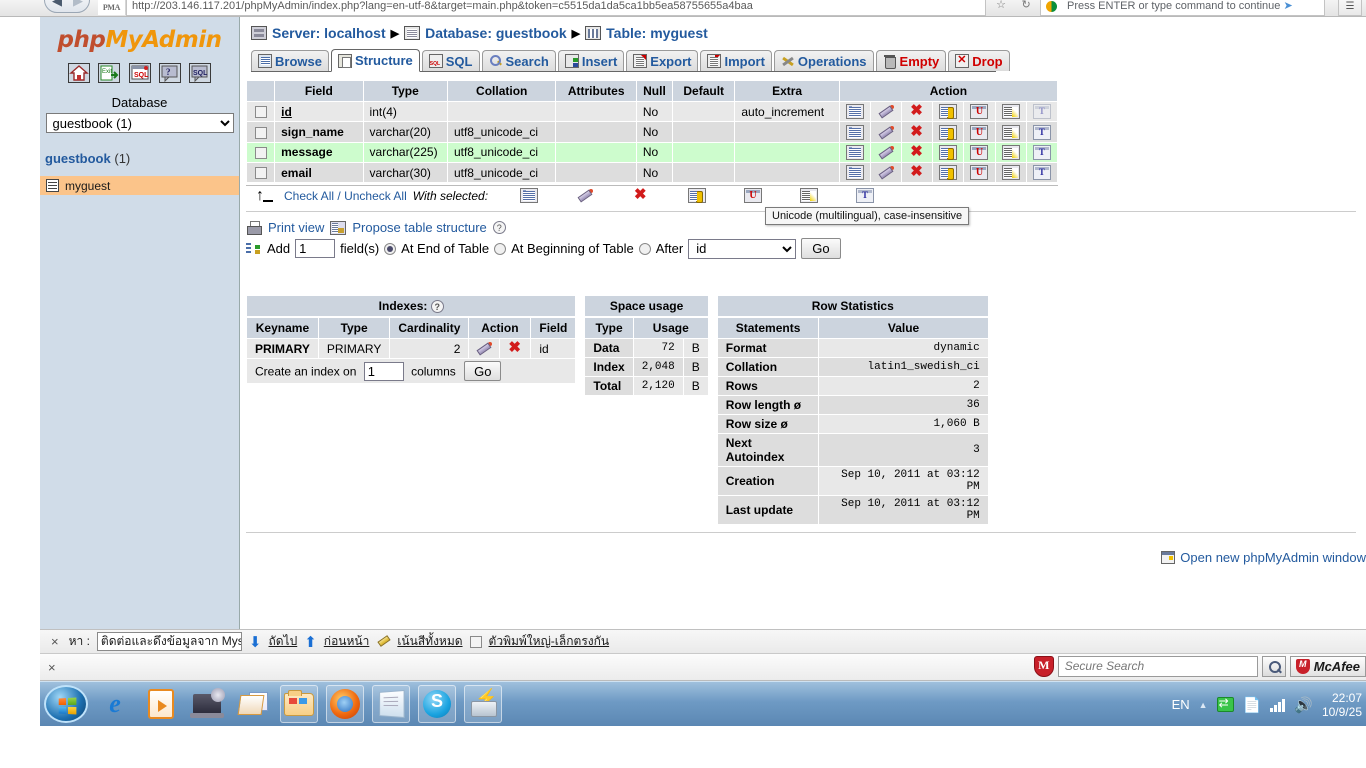  Describe the element at coordinates (57, 4) in the screenshot. I see `back-arrow-icon: ◀` at that location.